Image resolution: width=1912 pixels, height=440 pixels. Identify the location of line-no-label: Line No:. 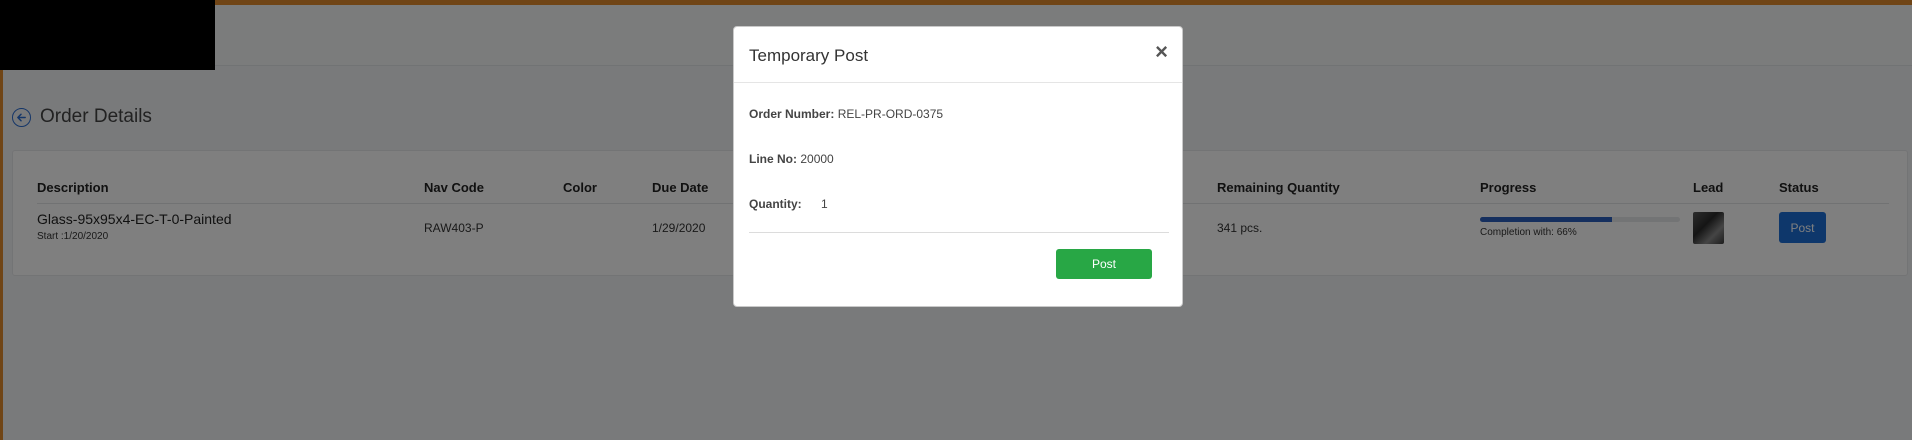
(773, 159).